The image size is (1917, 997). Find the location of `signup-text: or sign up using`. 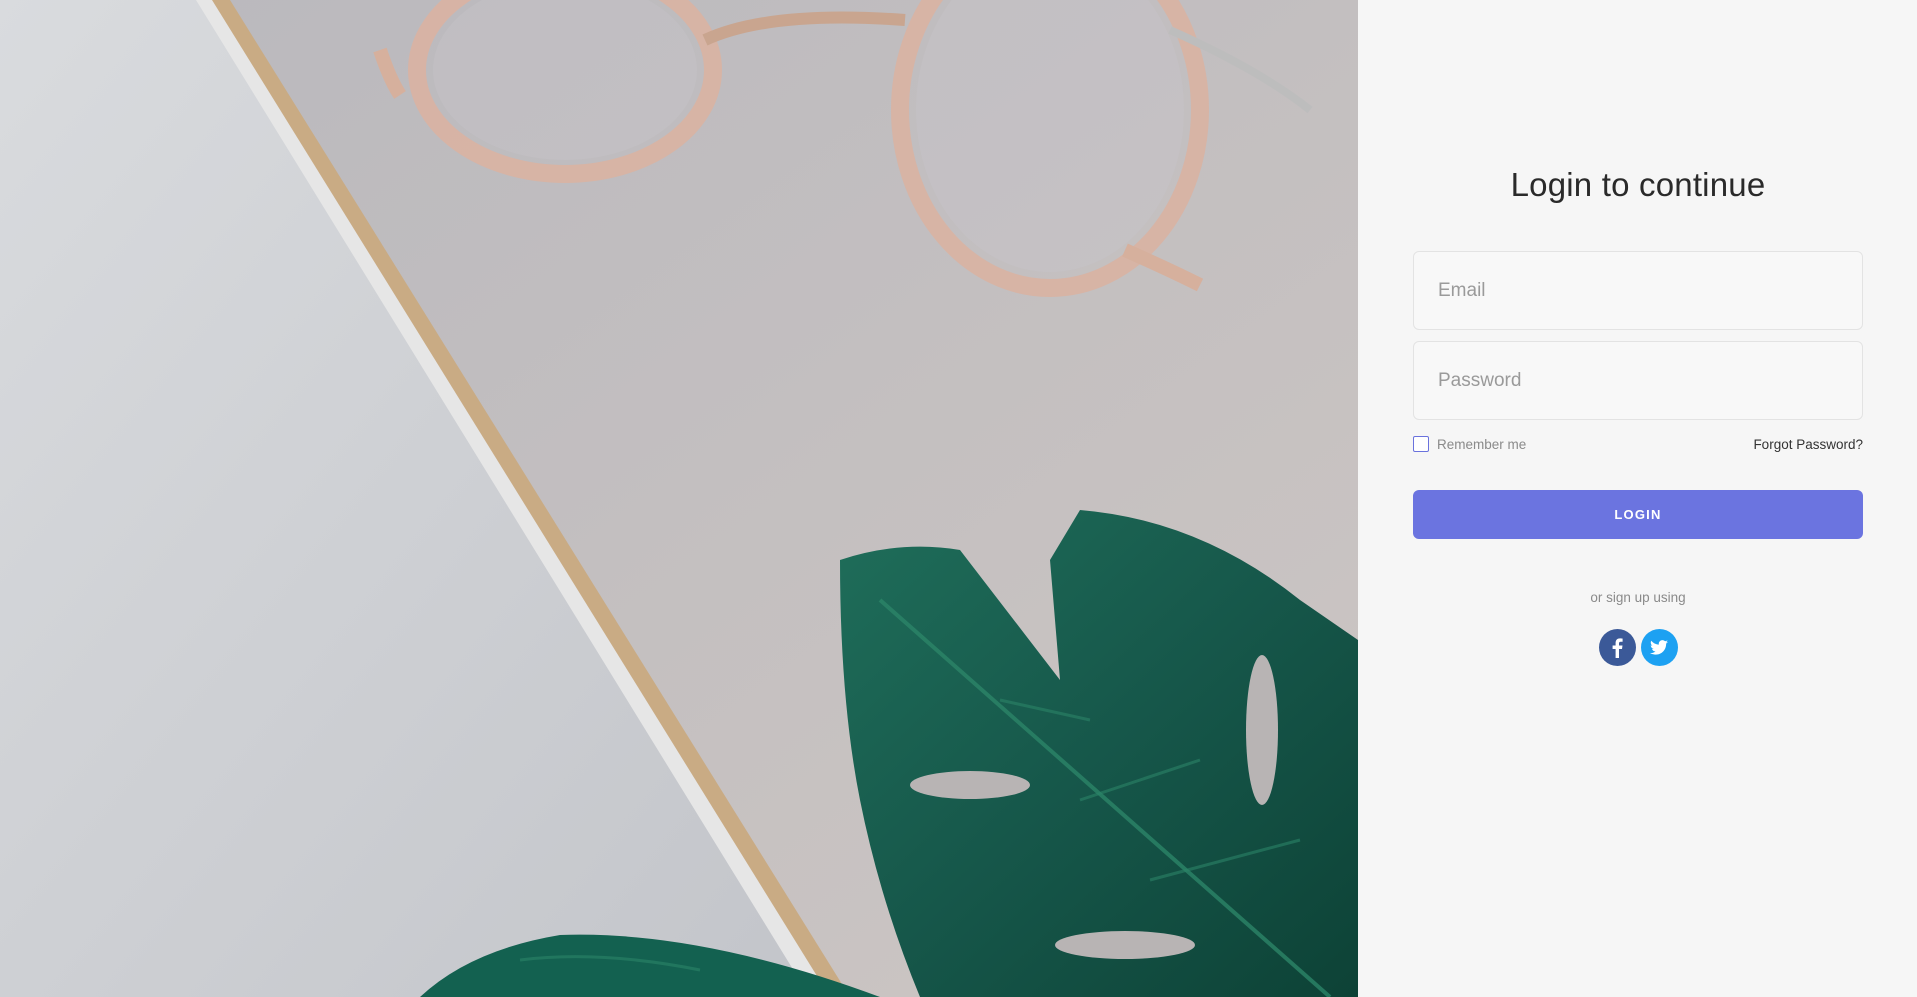

signup-text: or sign up using is located at coordinates (1638, 597).